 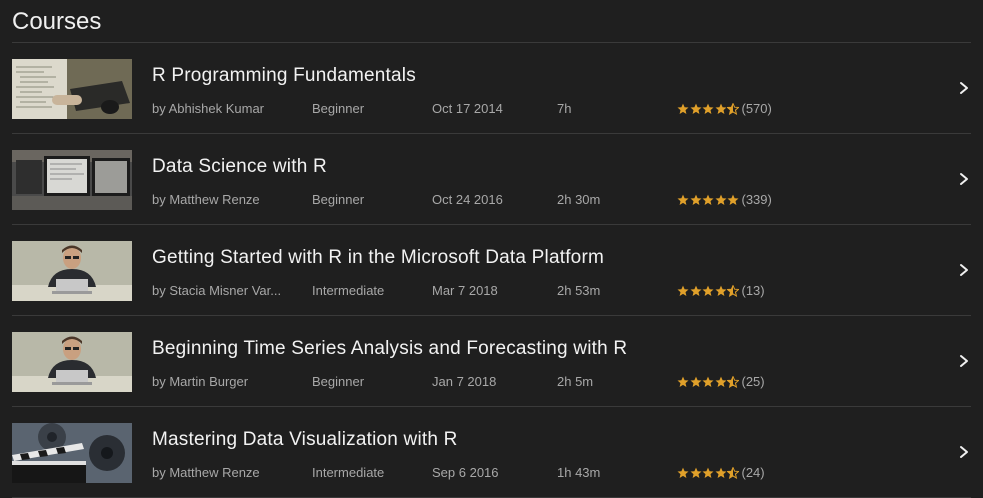 I want to click on course-rating: (25), so click(x=721, y=381).